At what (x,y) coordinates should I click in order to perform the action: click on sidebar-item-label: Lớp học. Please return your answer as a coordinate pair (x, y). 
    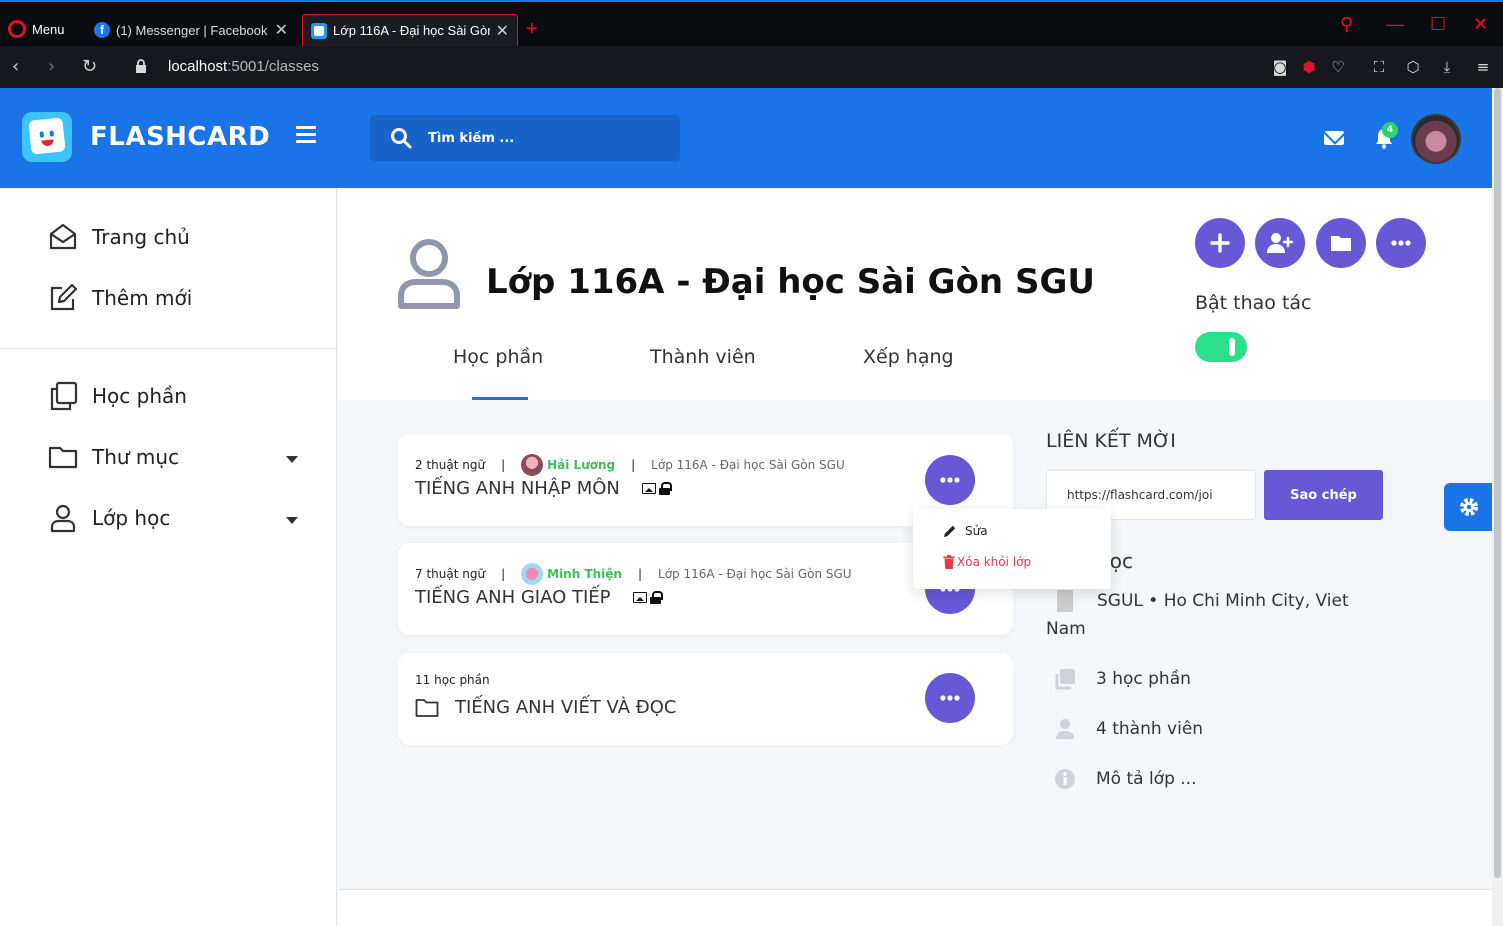
    Looking at the image, I should click on (131, 518).